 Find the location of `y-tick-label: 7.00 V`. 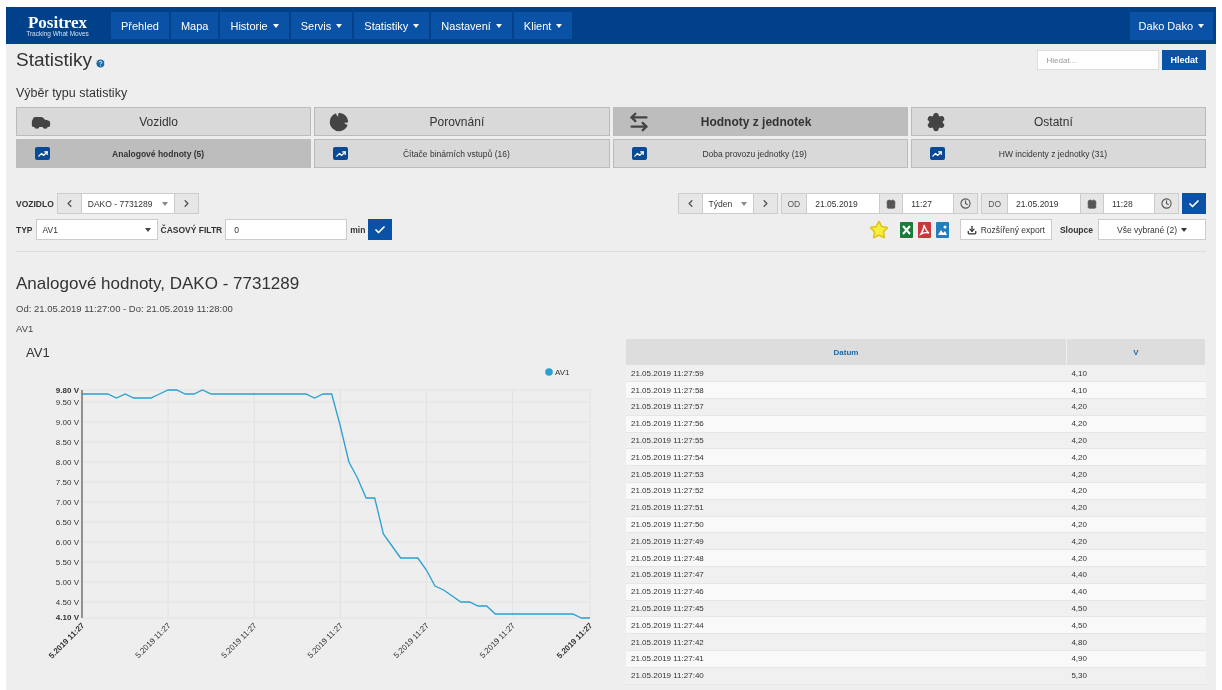

y-tick-label: 7.00 V is located at coordinates (67, 502).